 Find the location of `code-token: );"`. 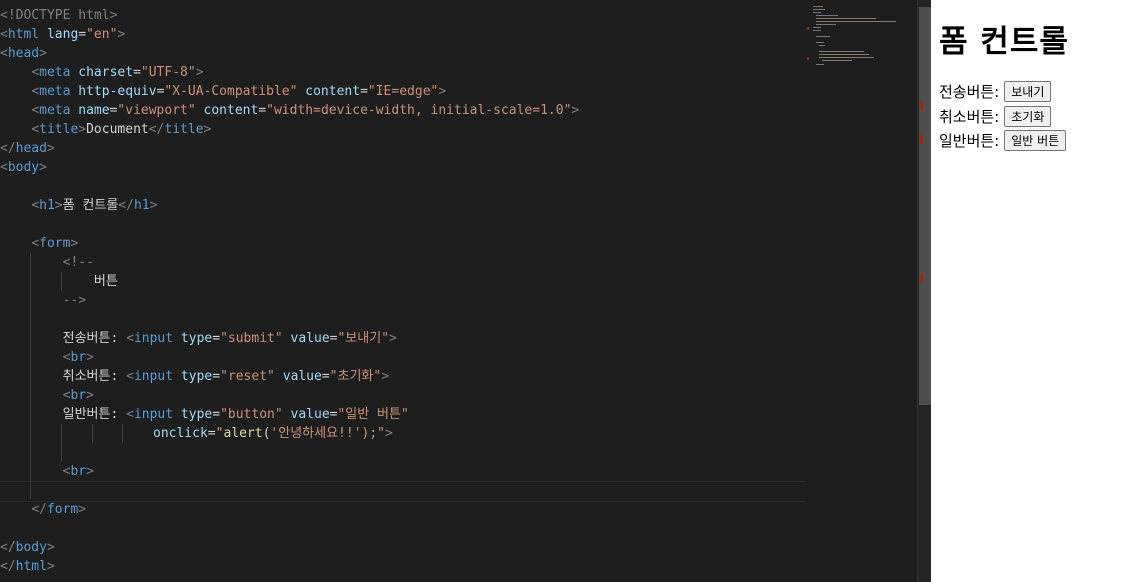

code-token: );" is located at coordinates (373, 433).